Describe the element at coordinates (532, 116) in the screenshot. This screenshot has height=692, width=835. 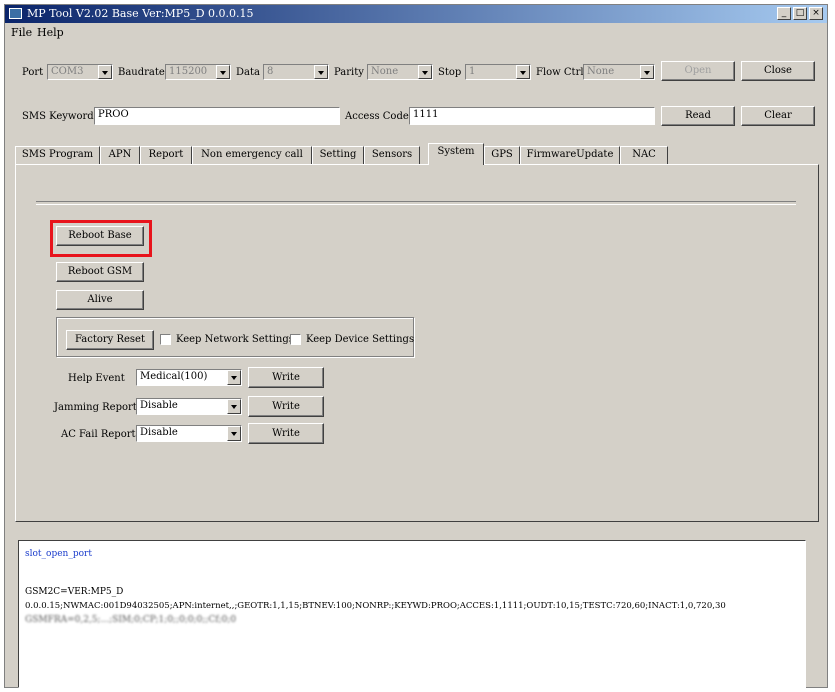
I see `access-code-input: 1111` at that location.